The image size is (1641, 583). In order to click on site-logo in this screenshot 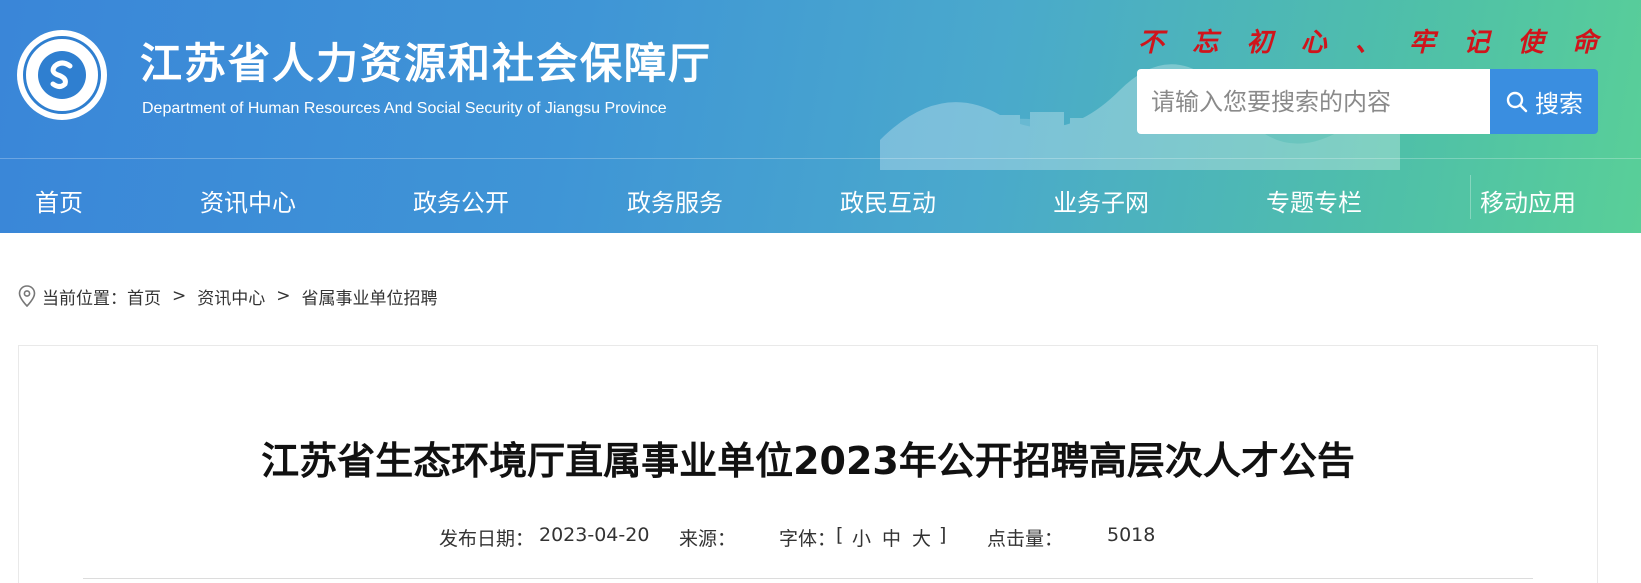, I will do `click(62, 75)`.